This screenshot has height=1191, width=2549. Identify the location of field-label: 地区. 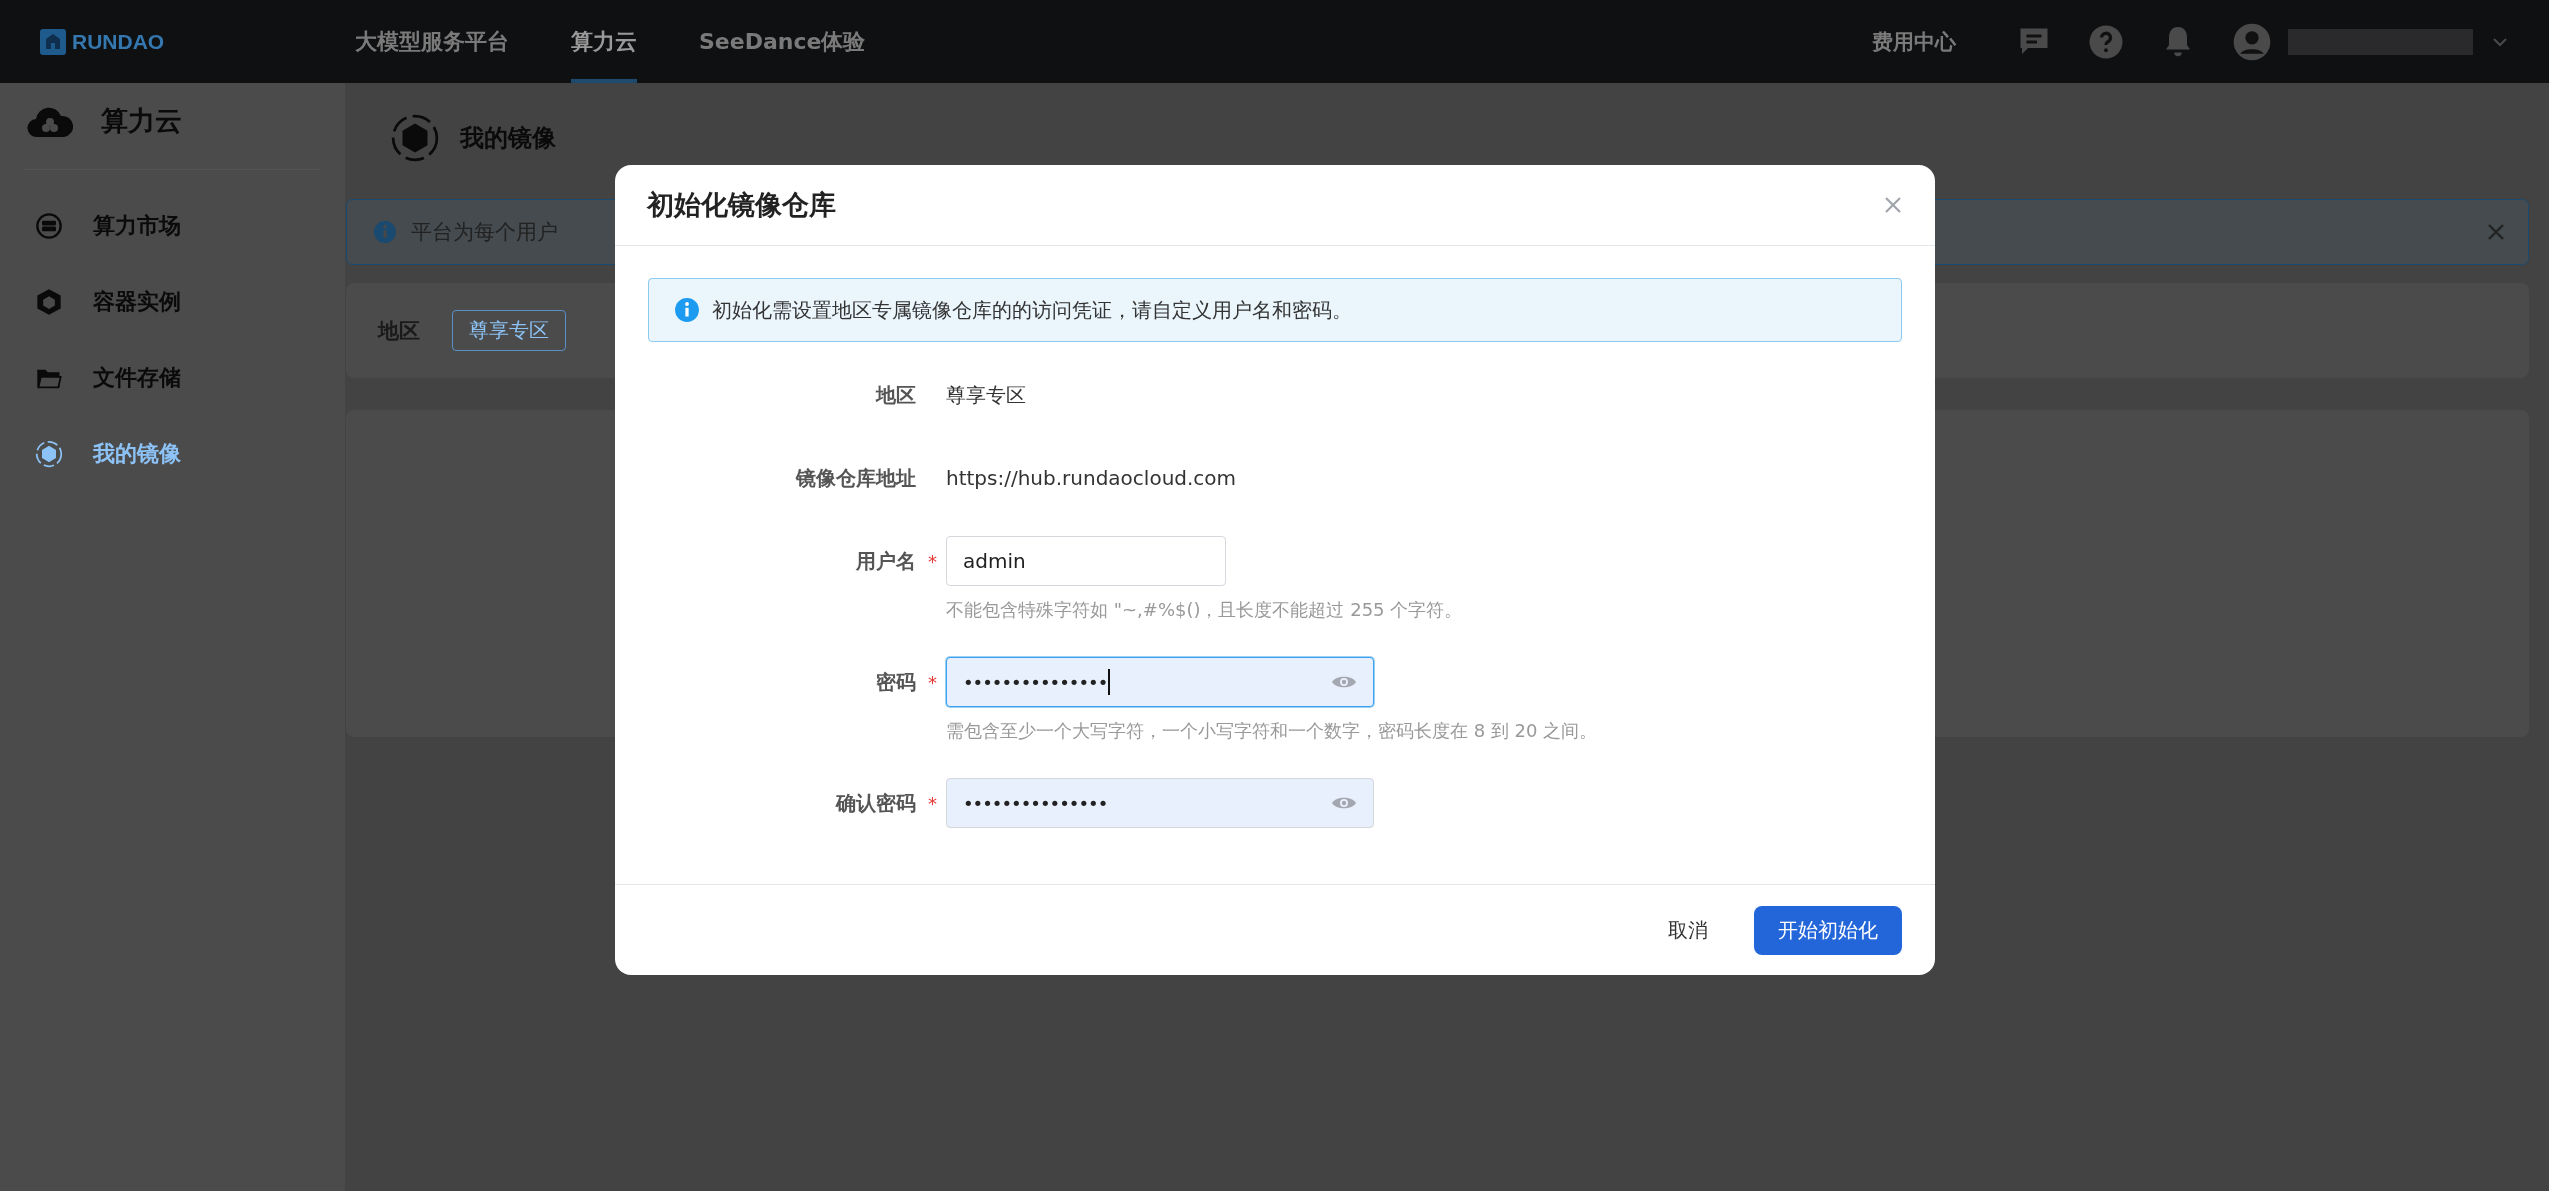
(896, 395).